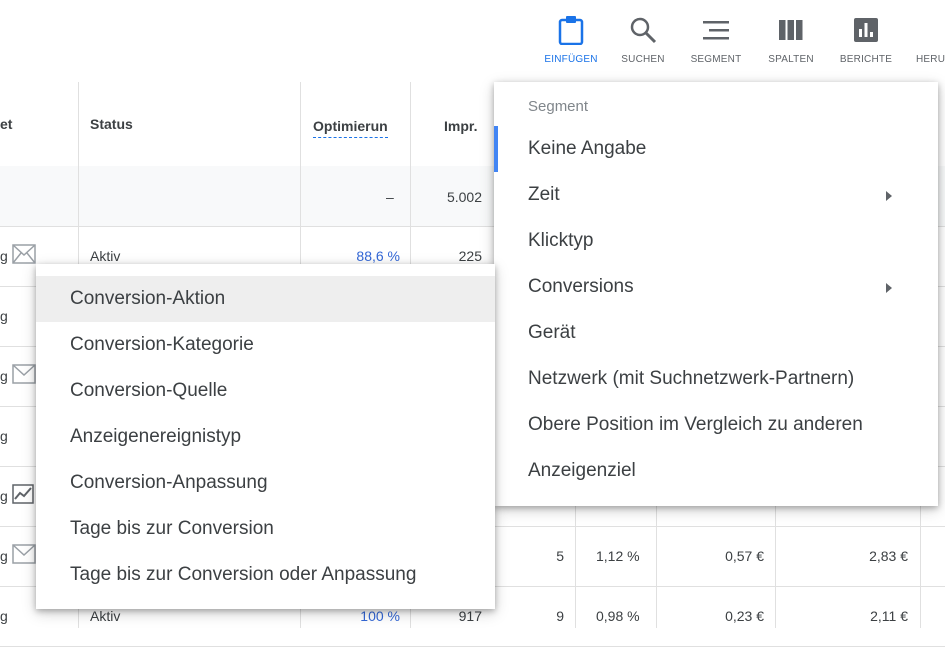 The width and height of the screenshot is (945, 647). What do you see at coordinates (866, 30) in the screenshot?
I see `reports-icon` at bounding box center [866, 30].